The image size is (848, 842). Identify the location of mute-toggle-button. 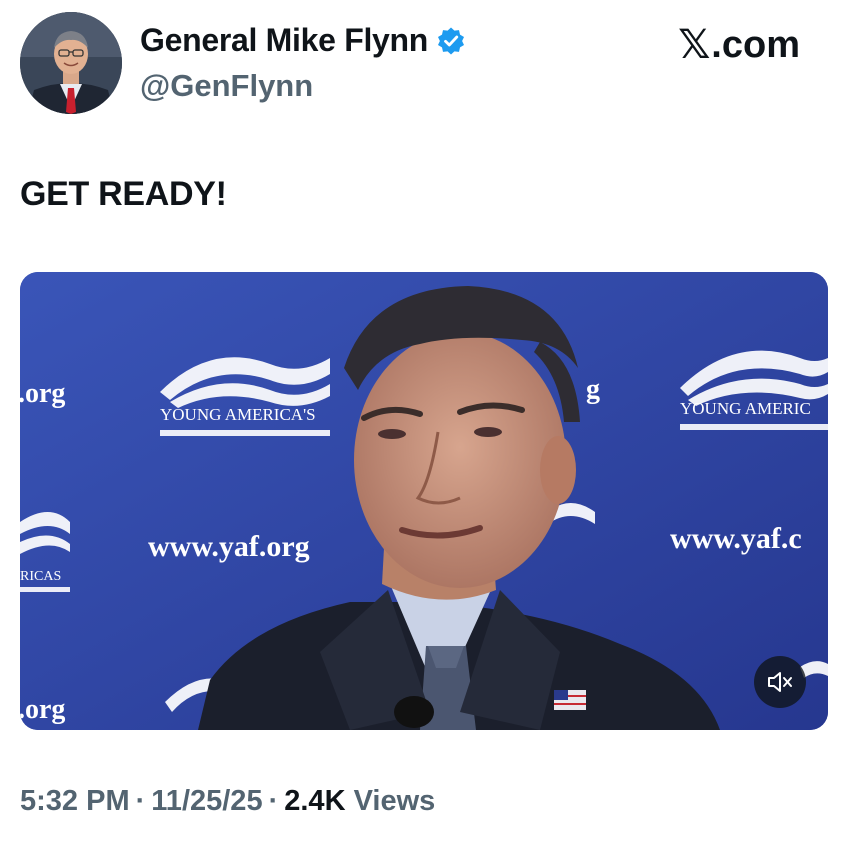
(780, 682).